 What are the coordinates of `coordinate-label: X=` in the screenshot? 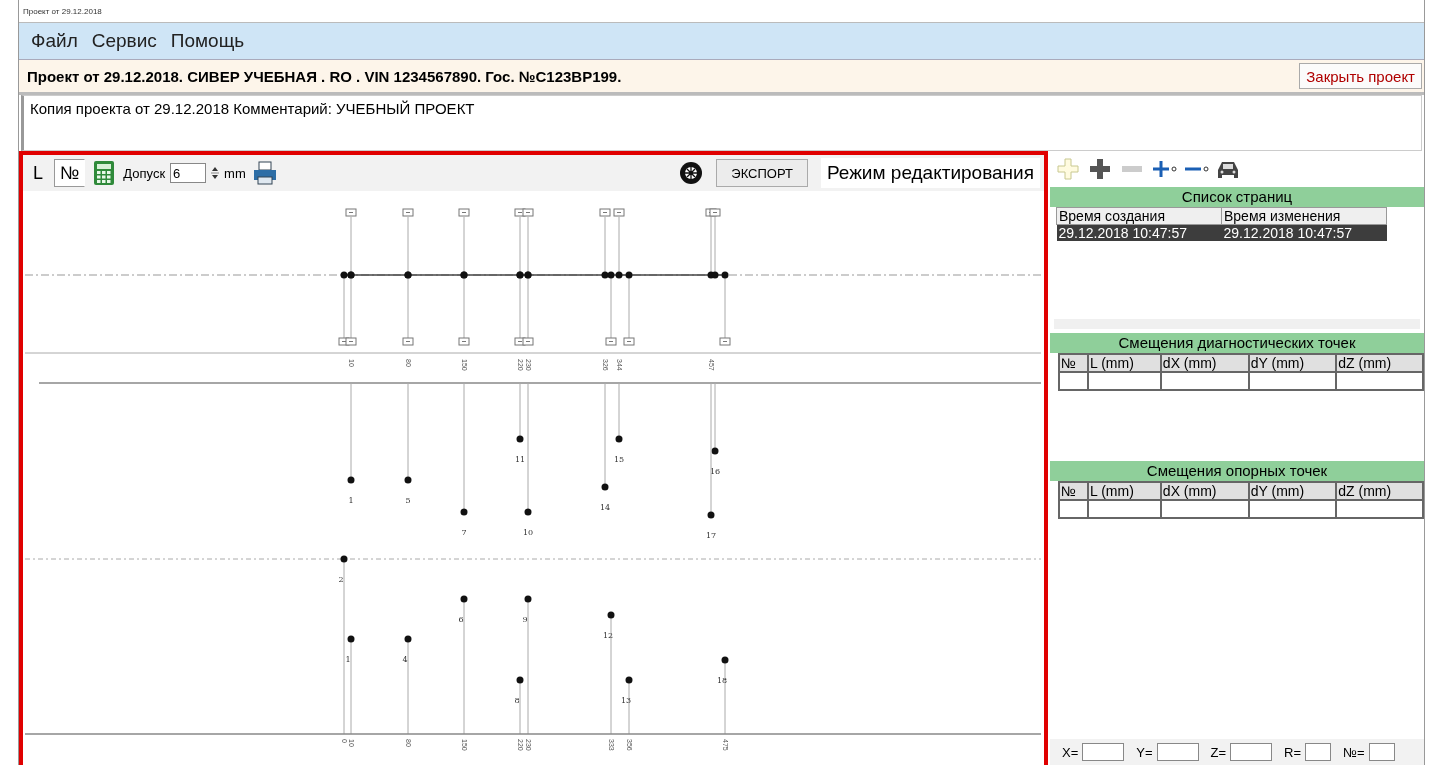 It's located at (1070, 752).